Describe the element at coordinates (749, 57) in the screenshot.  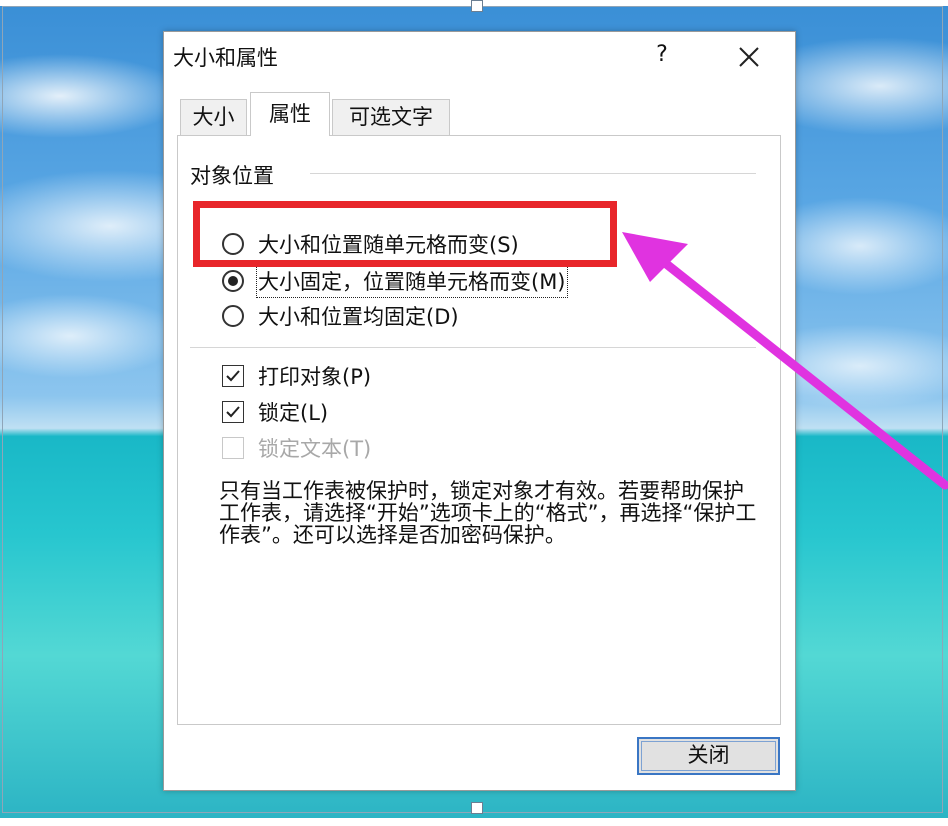
I see `close-icon` at that location.